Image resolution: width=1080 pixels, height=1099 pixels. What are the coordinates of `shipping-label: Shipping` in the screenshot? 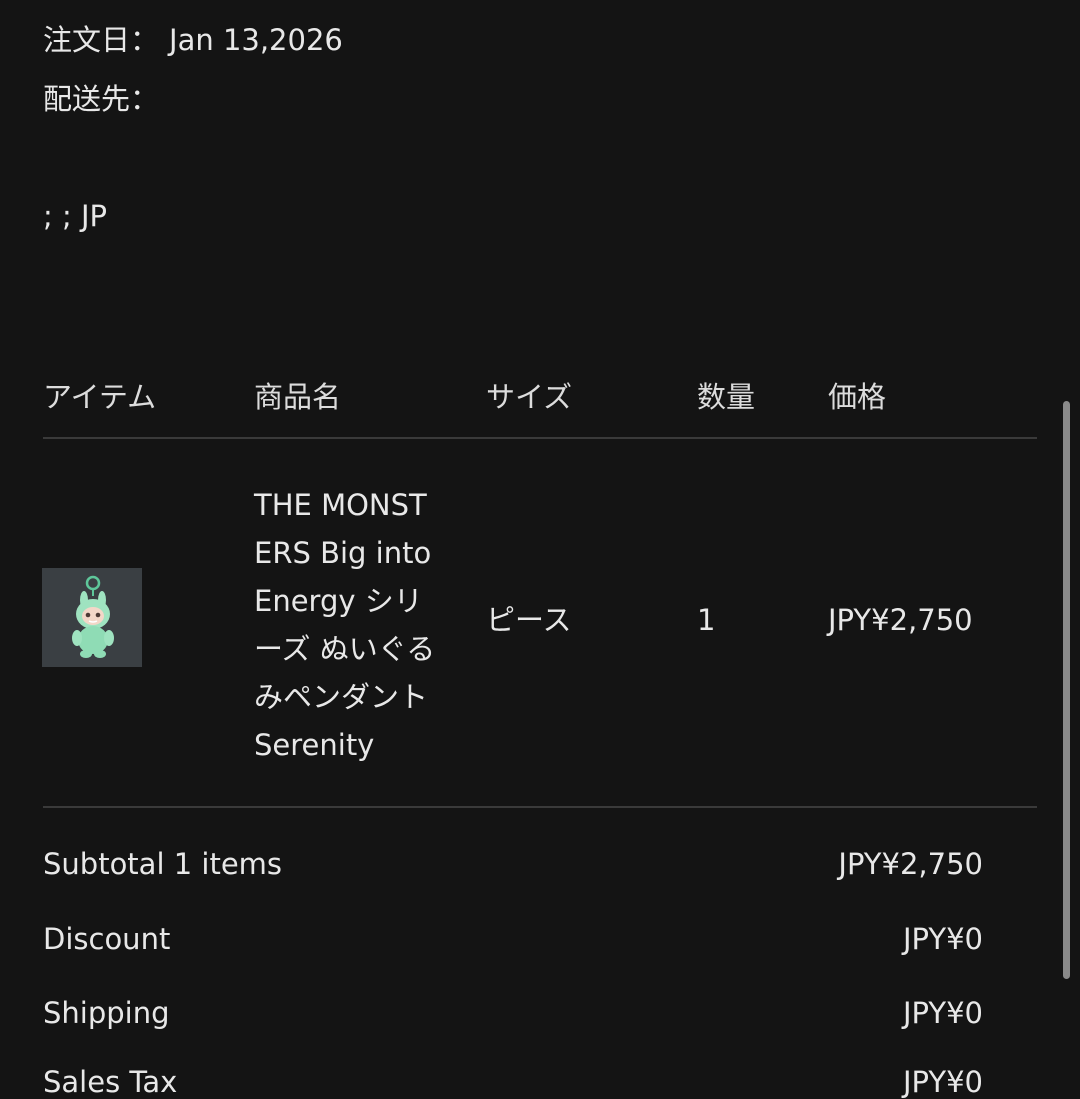 It's located at (106, 1013).